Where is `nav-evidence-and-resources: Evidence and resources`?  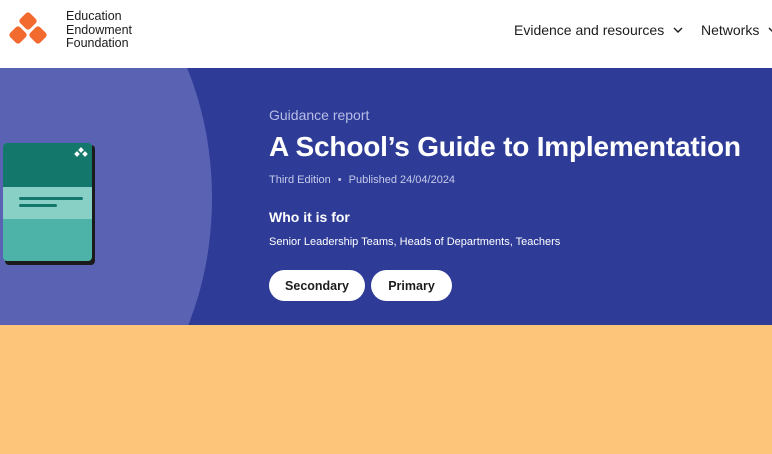 nav-evidence-and-resources: Evidence and resources is located at coordinates (598, 30).